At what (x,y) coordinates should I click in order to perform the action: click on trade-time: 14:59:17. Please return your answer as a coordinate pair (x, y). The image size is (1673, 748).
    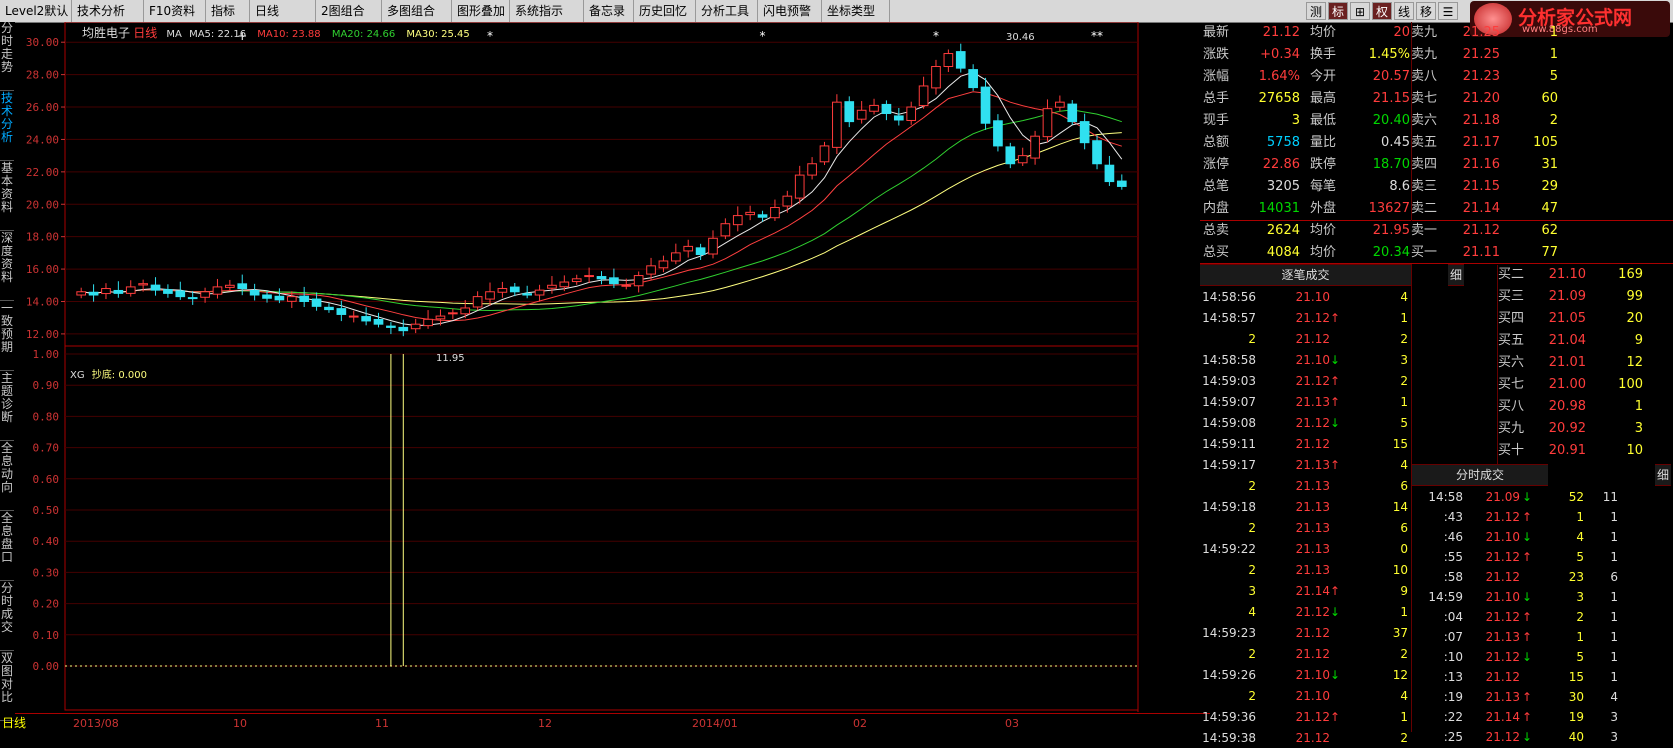
    Looking at the image, I should click on (1229, 465).